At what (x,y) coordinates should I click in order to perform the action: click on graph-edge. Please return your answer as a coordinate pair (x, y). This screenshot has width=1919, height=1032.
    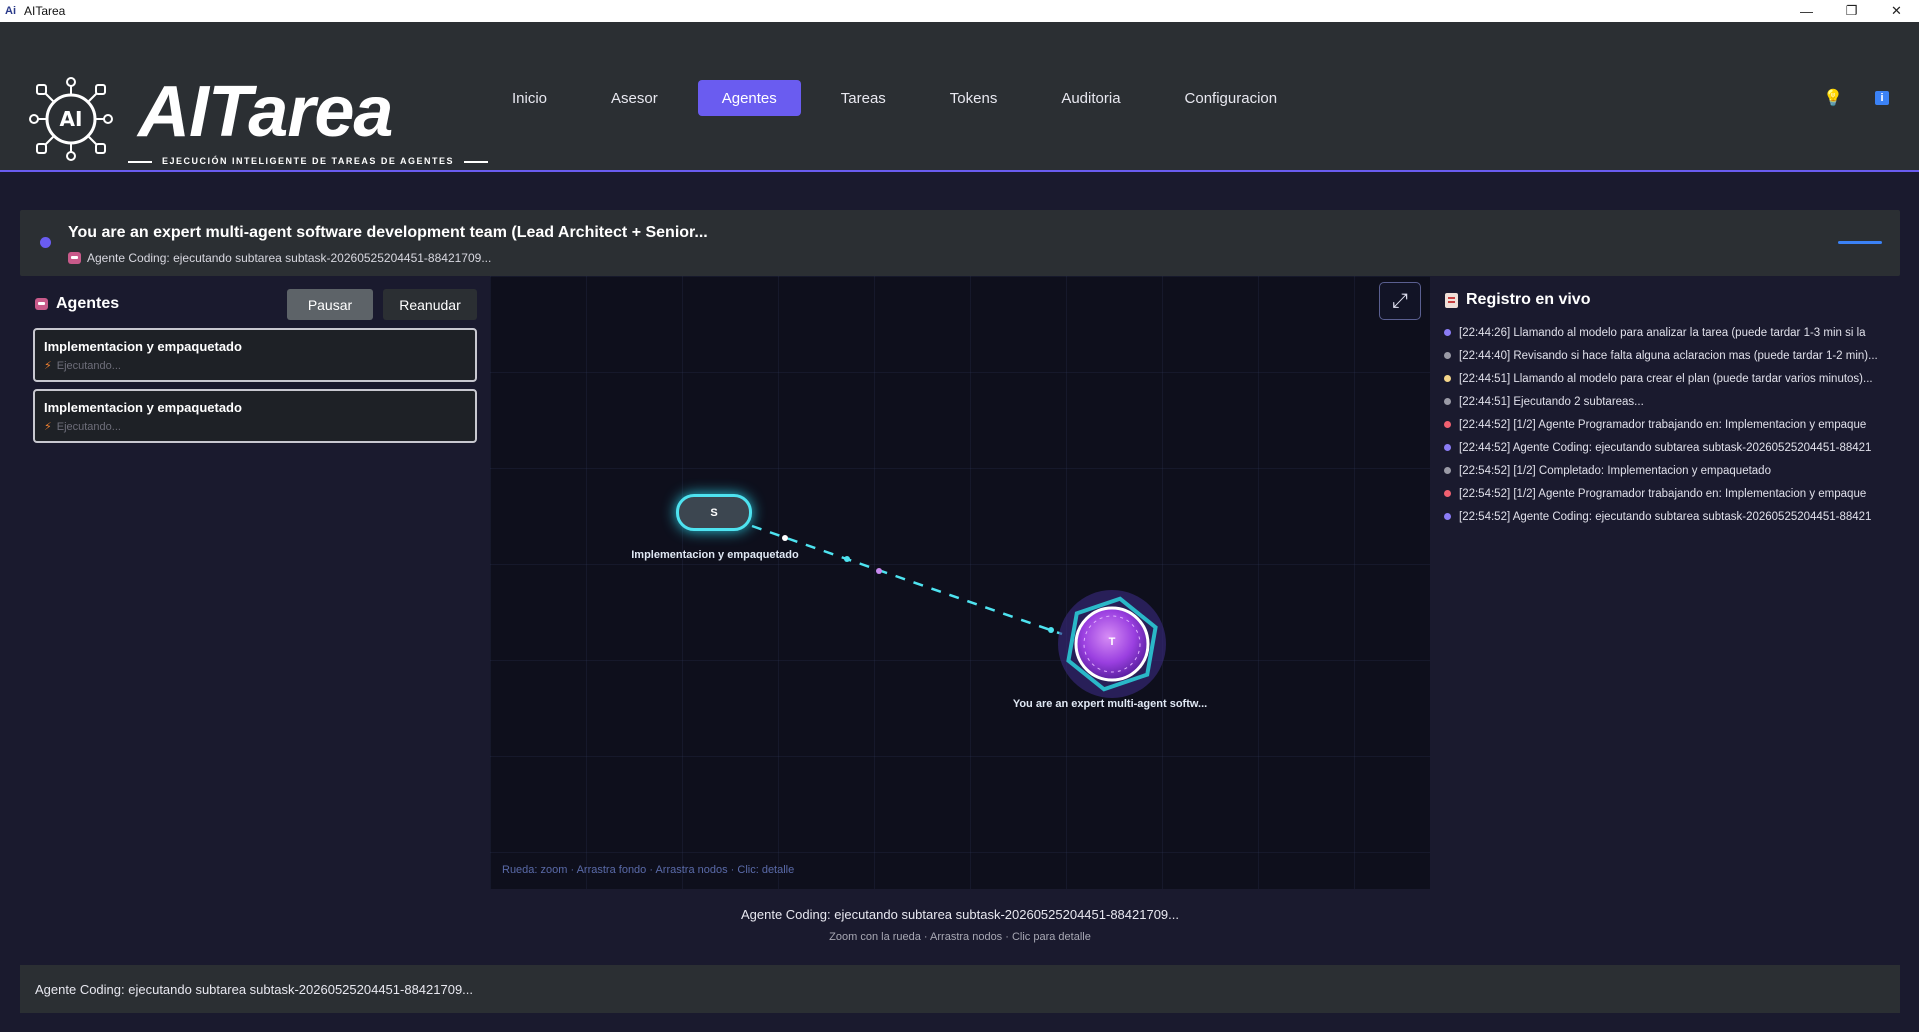
    Looking at the image, I should click on (907, 580).